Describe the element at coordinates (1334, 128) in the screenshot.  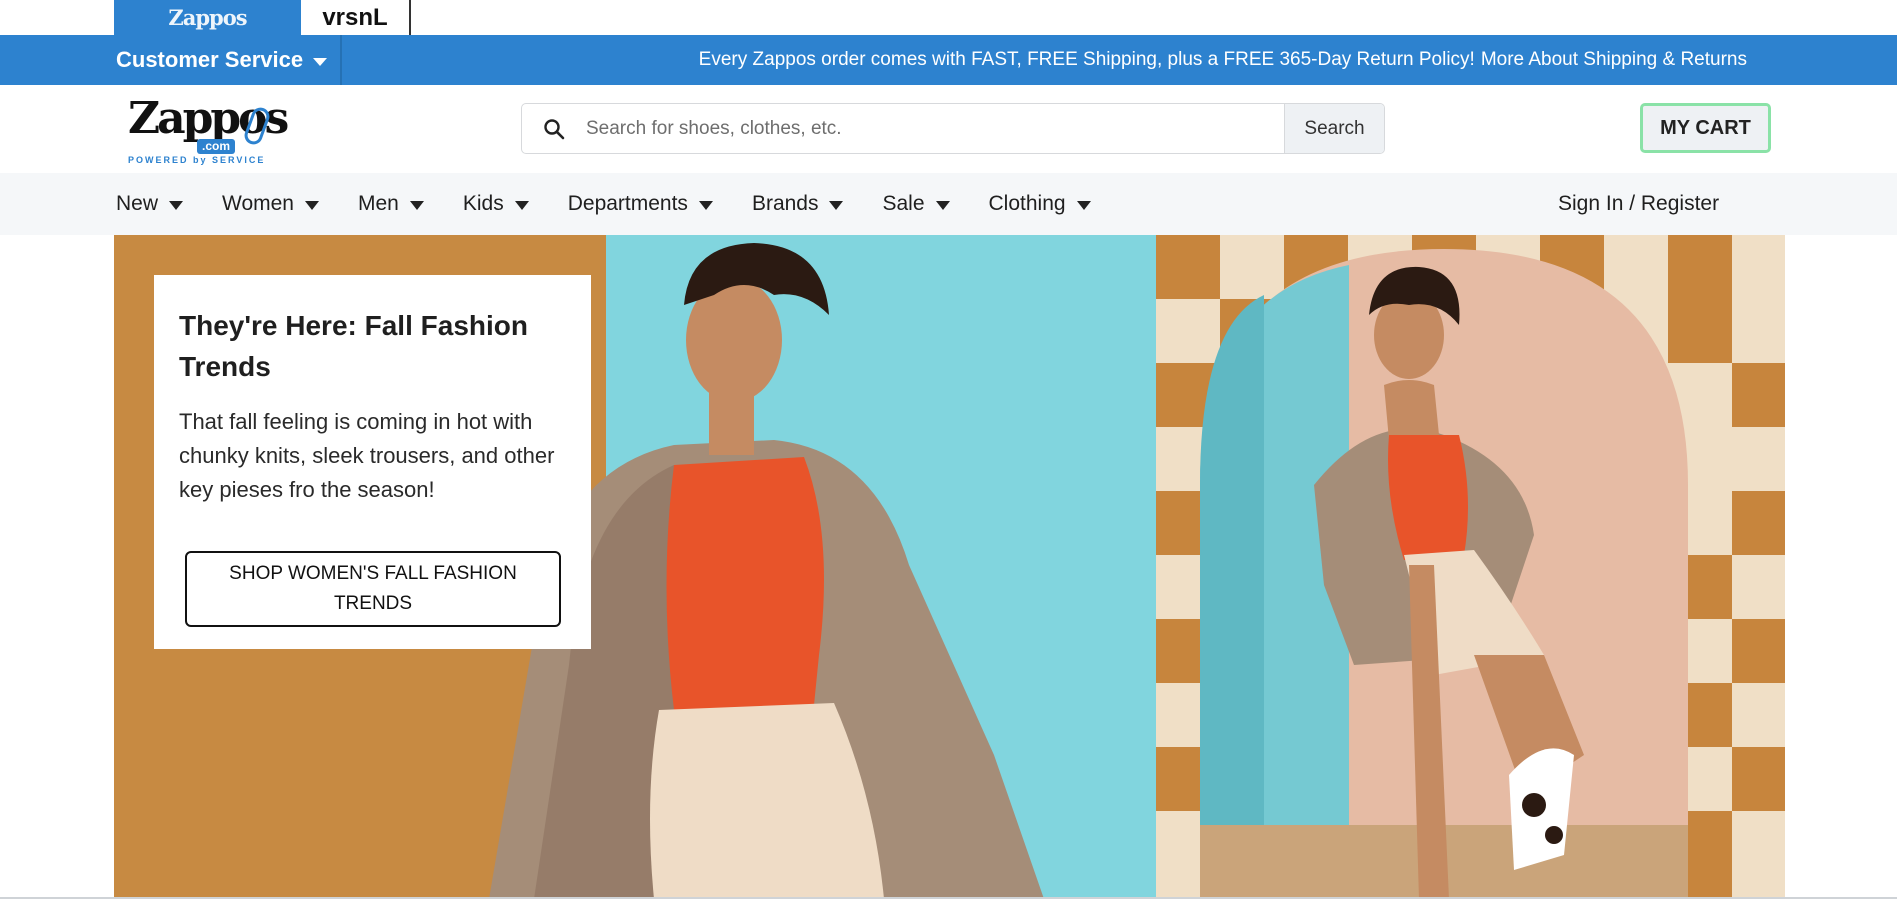
I see `search-button: Search` at that location.